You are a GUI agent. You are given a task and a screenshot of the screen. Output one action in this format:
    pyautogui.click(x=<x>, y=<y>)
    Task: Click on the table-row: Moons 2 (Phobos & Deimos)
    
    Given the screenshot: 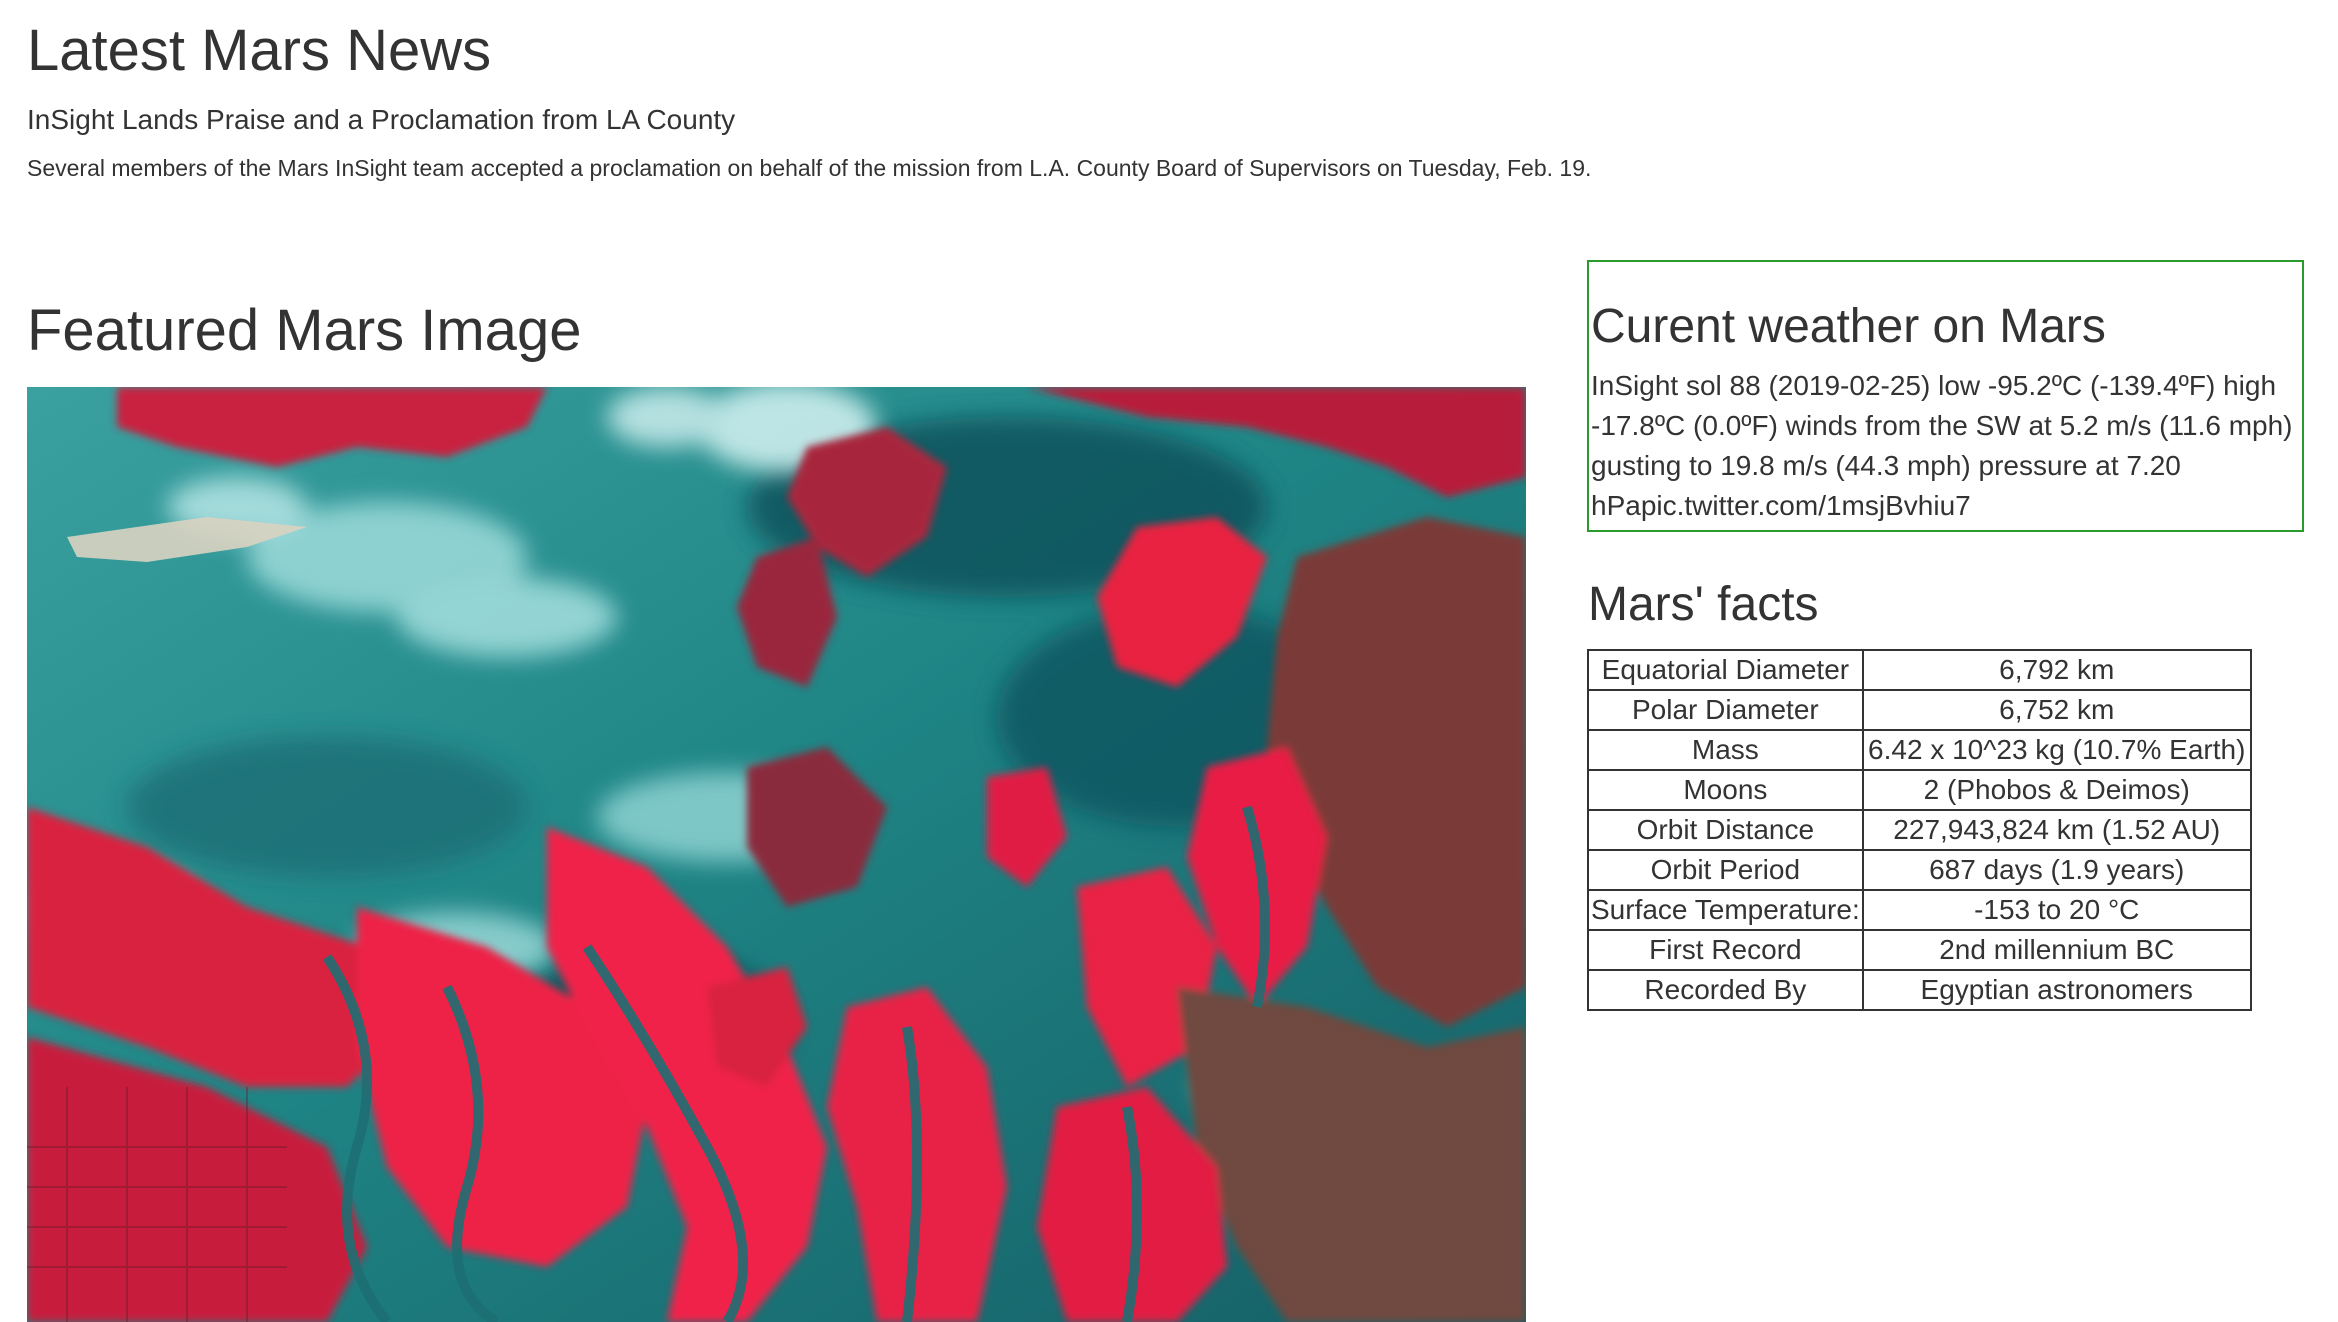 What is the action you would take?
    pyautogui.click(x=1919, y=790)
    